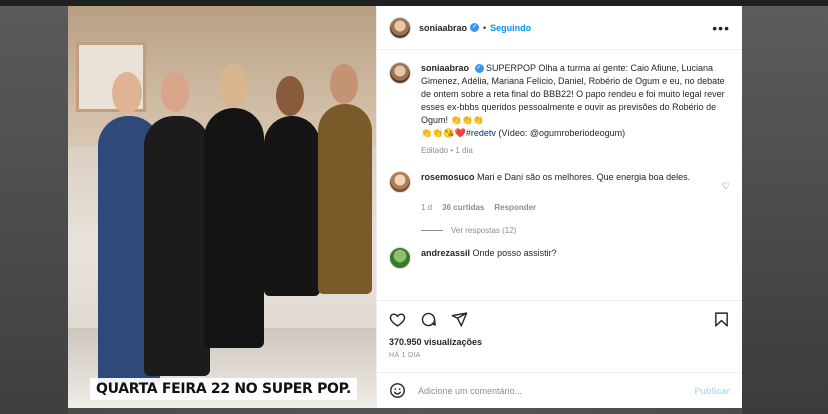 Image resolution: width=828 pixels, height=414 pixels. Describe the element at coordinates (428, 319) in the screenshot. I see `comment-bubble-icon` at that location.